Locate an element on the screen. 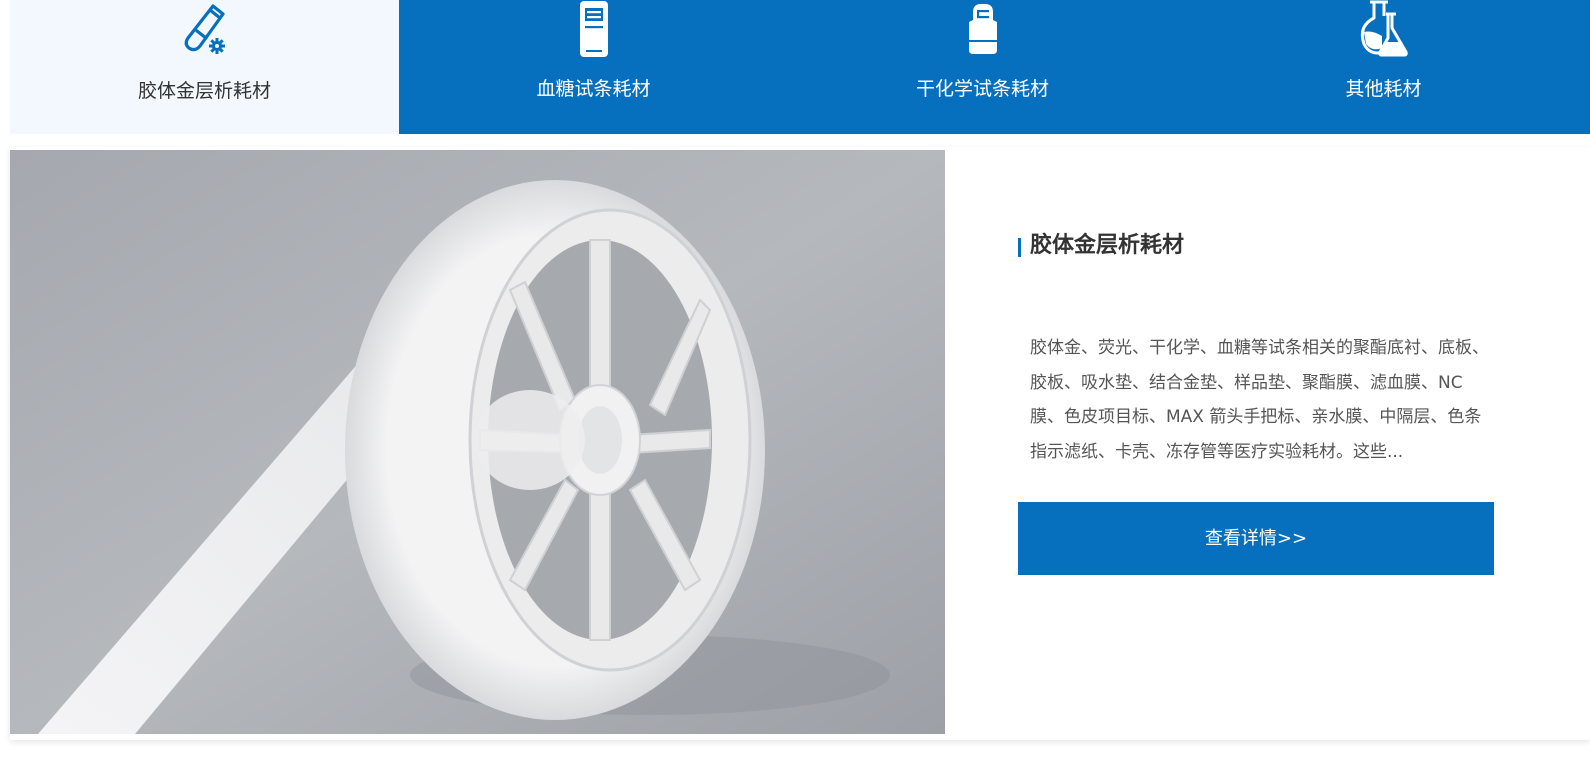  view-details-button: 查看详情>> is located at coordinates (1256, 538).